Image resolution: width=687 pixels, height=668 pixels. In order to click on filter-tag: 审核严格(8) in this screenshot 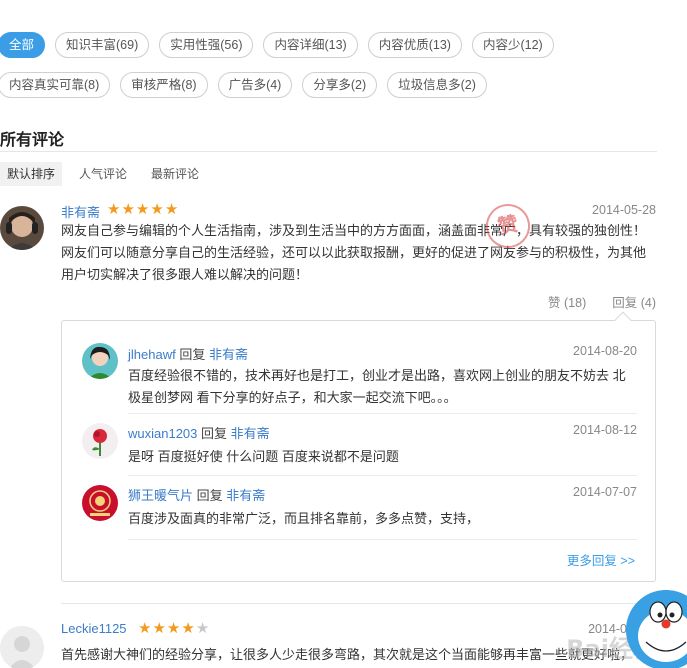, I will do `click(164, 85)`.